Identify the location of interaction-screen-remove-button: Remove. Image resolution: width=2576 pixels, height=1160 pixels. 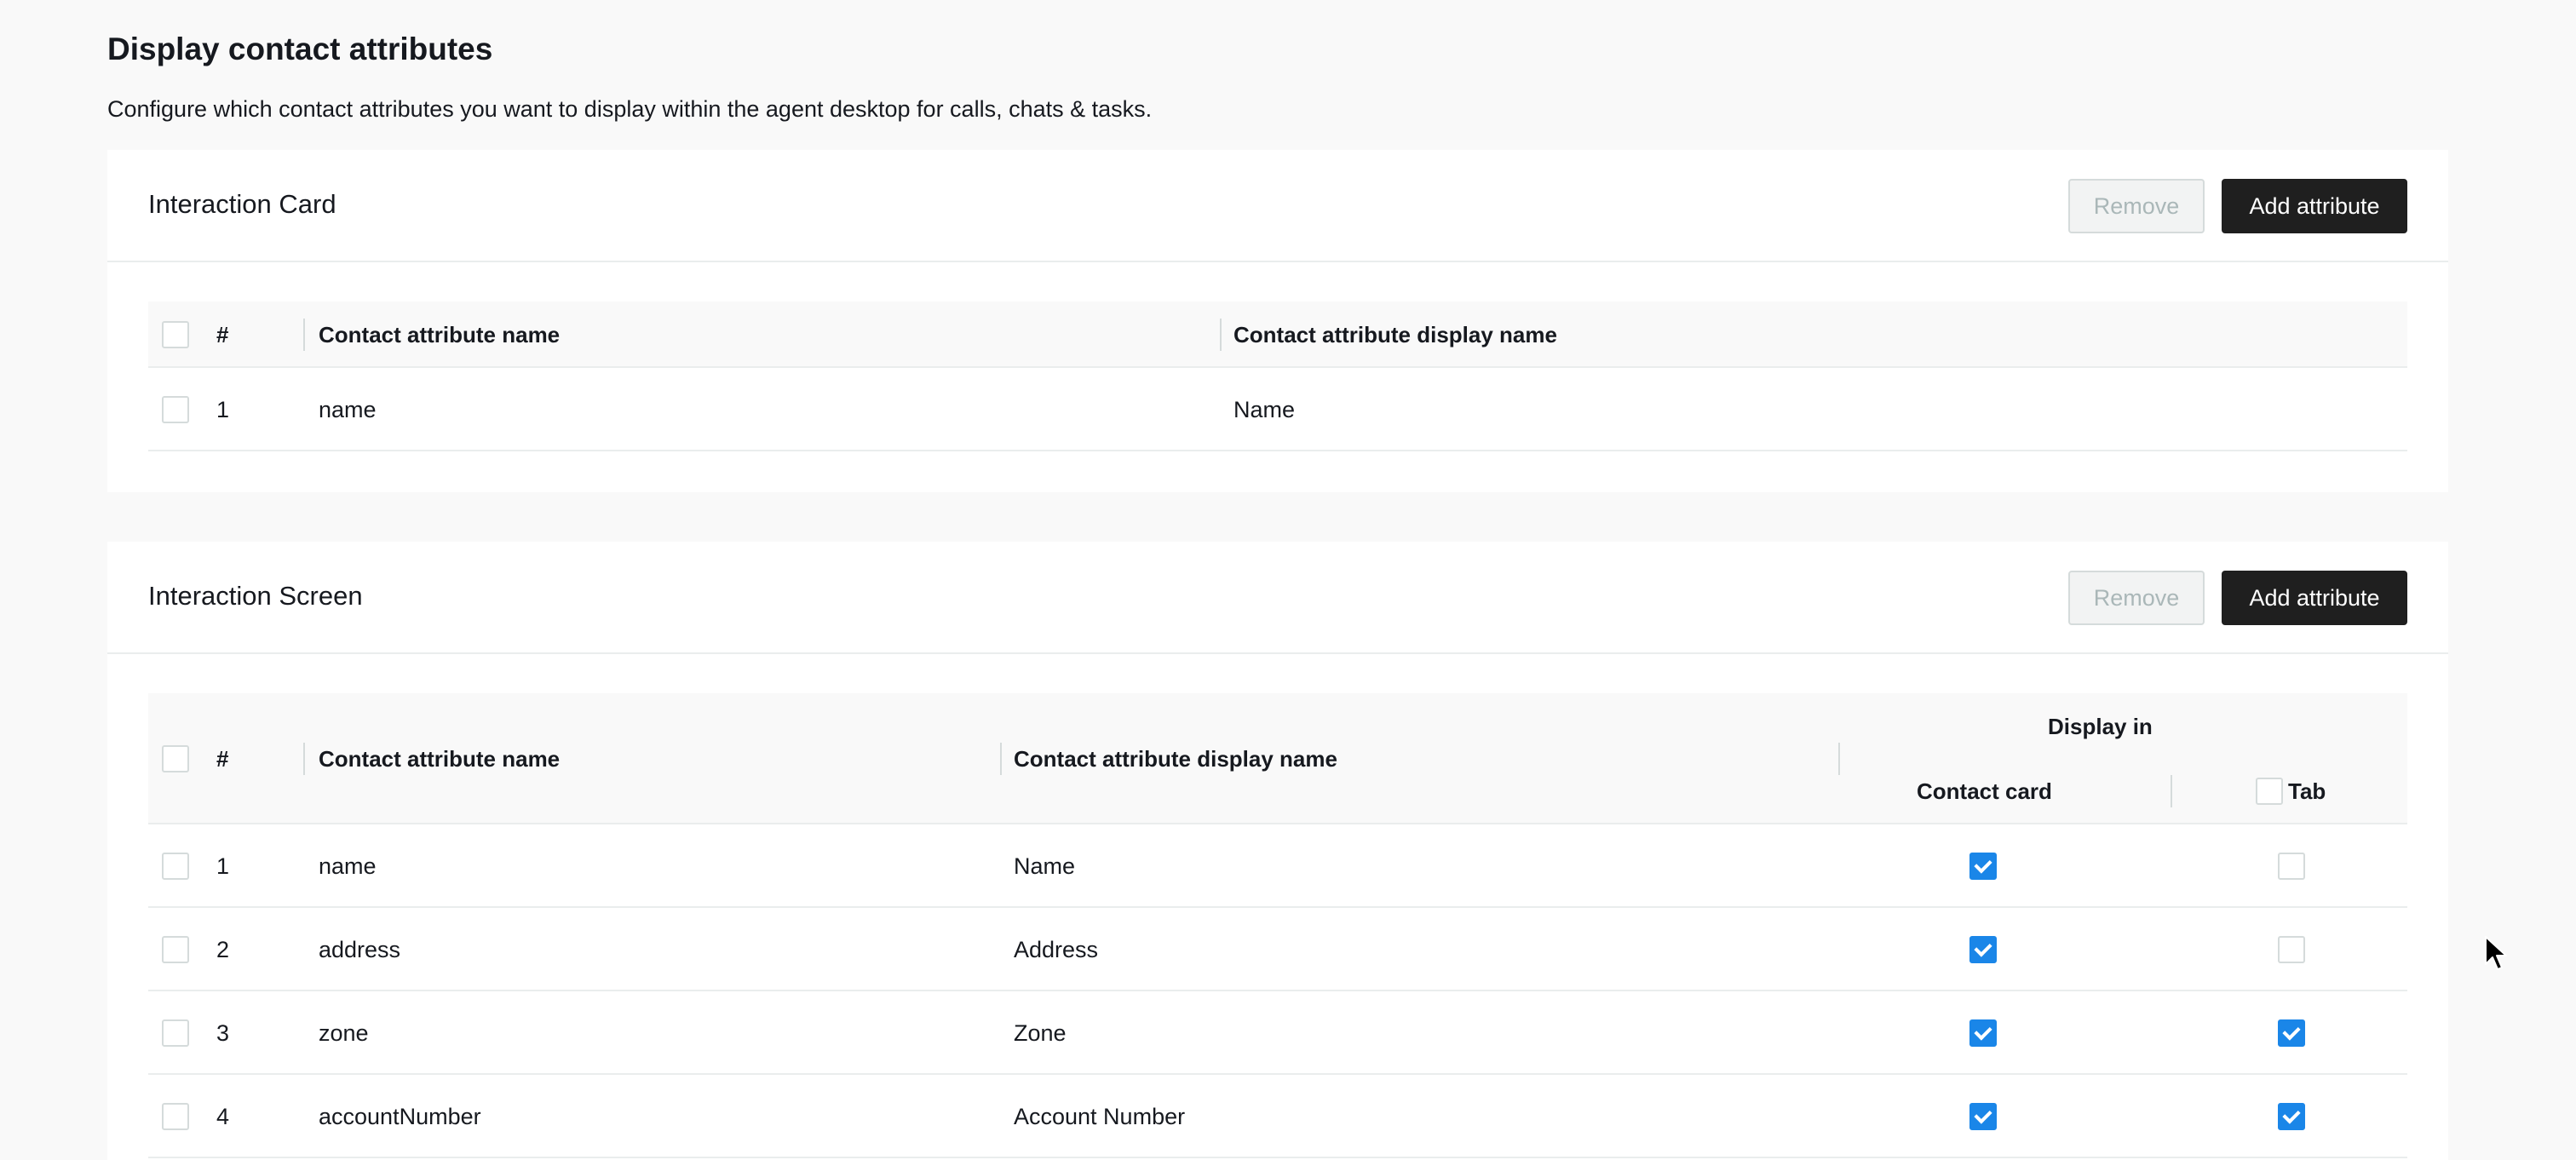
(2136, 598).